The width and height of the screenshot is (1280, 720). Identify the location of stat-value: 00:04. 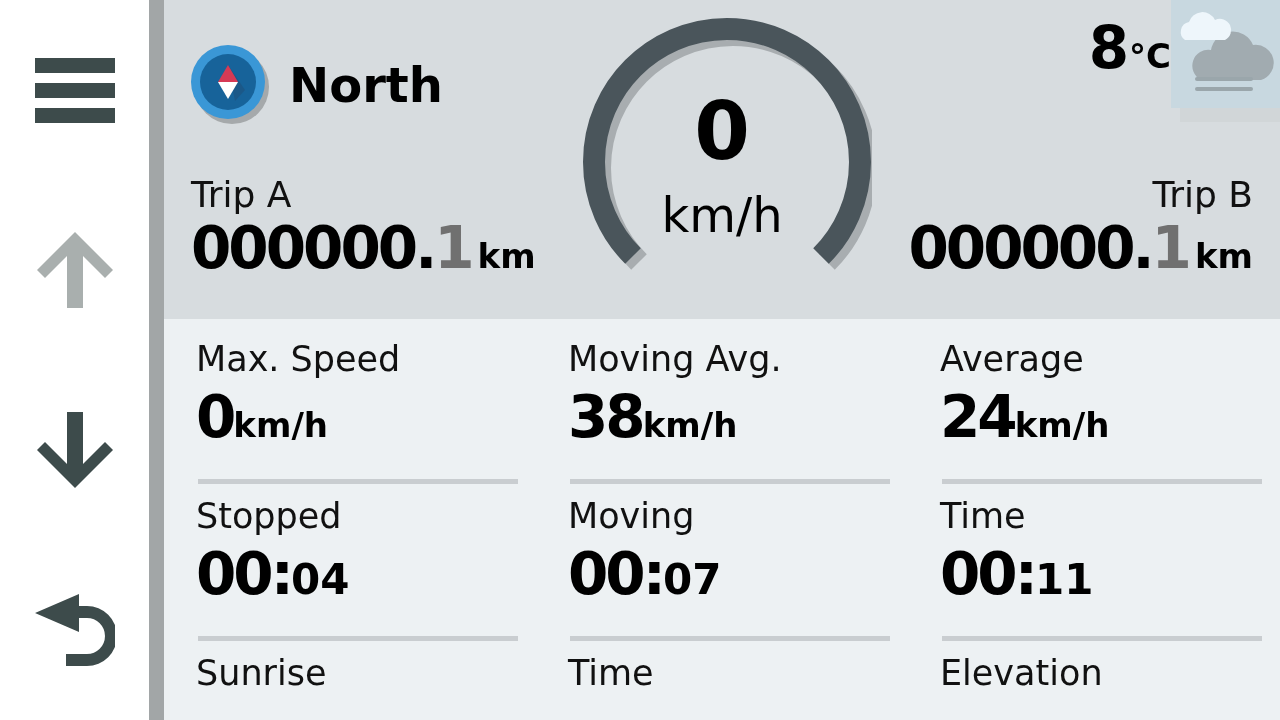
(273, 576).